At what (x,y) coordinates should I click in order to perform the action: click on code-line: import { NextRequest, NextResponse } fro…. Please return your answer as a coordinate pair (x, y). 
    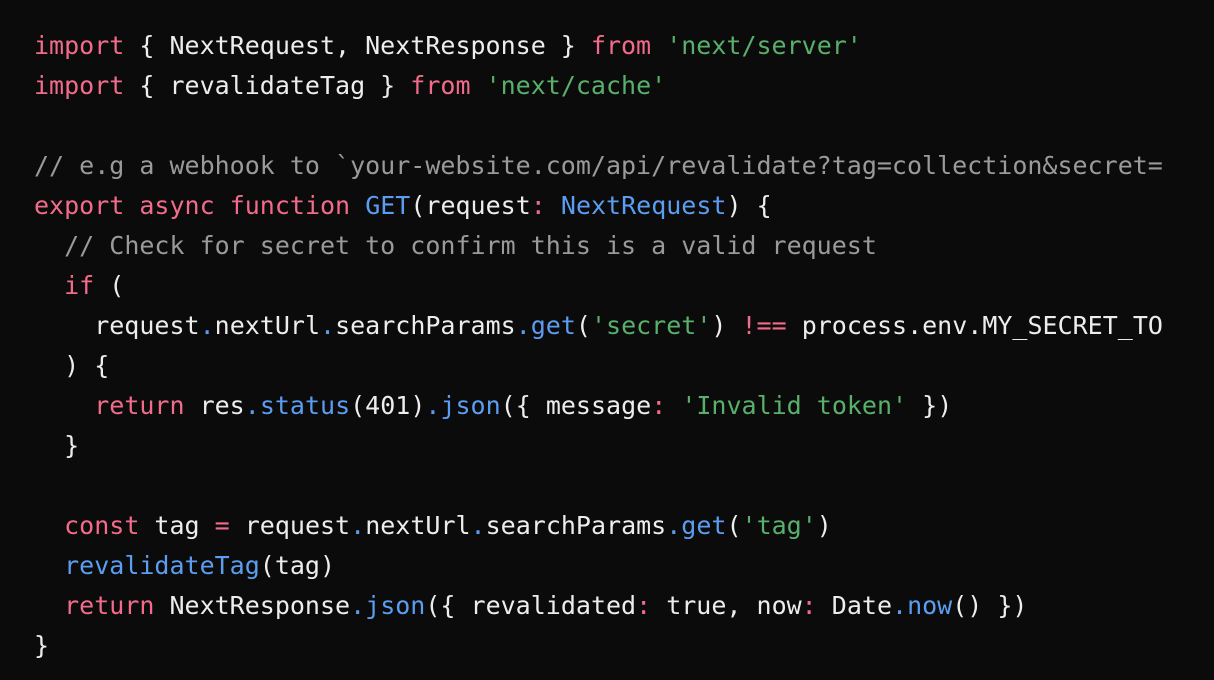
    Looking at the image, I should click on (598, 46).